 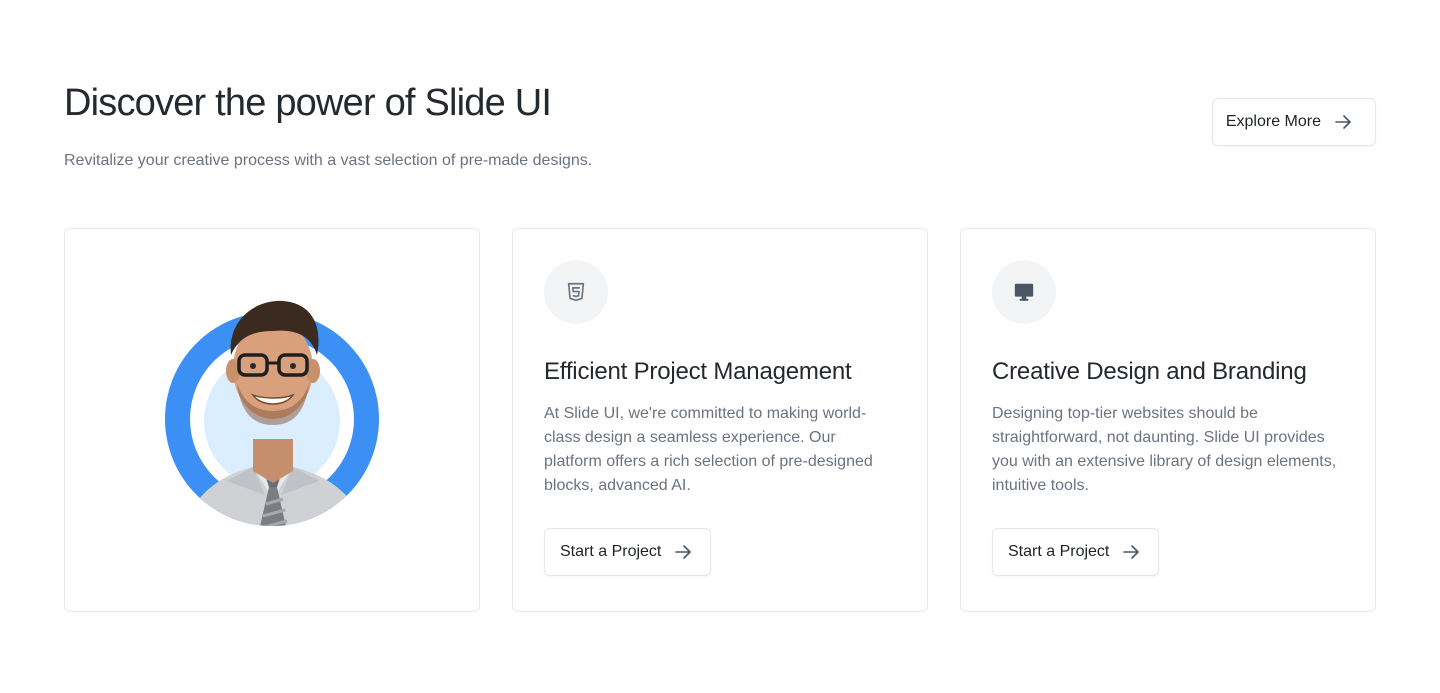 What do you see at coordinates (1149, 371) in the screenshot?
I see `feature-title: Creative Design and Branding` at bounding box center [1149, 371].